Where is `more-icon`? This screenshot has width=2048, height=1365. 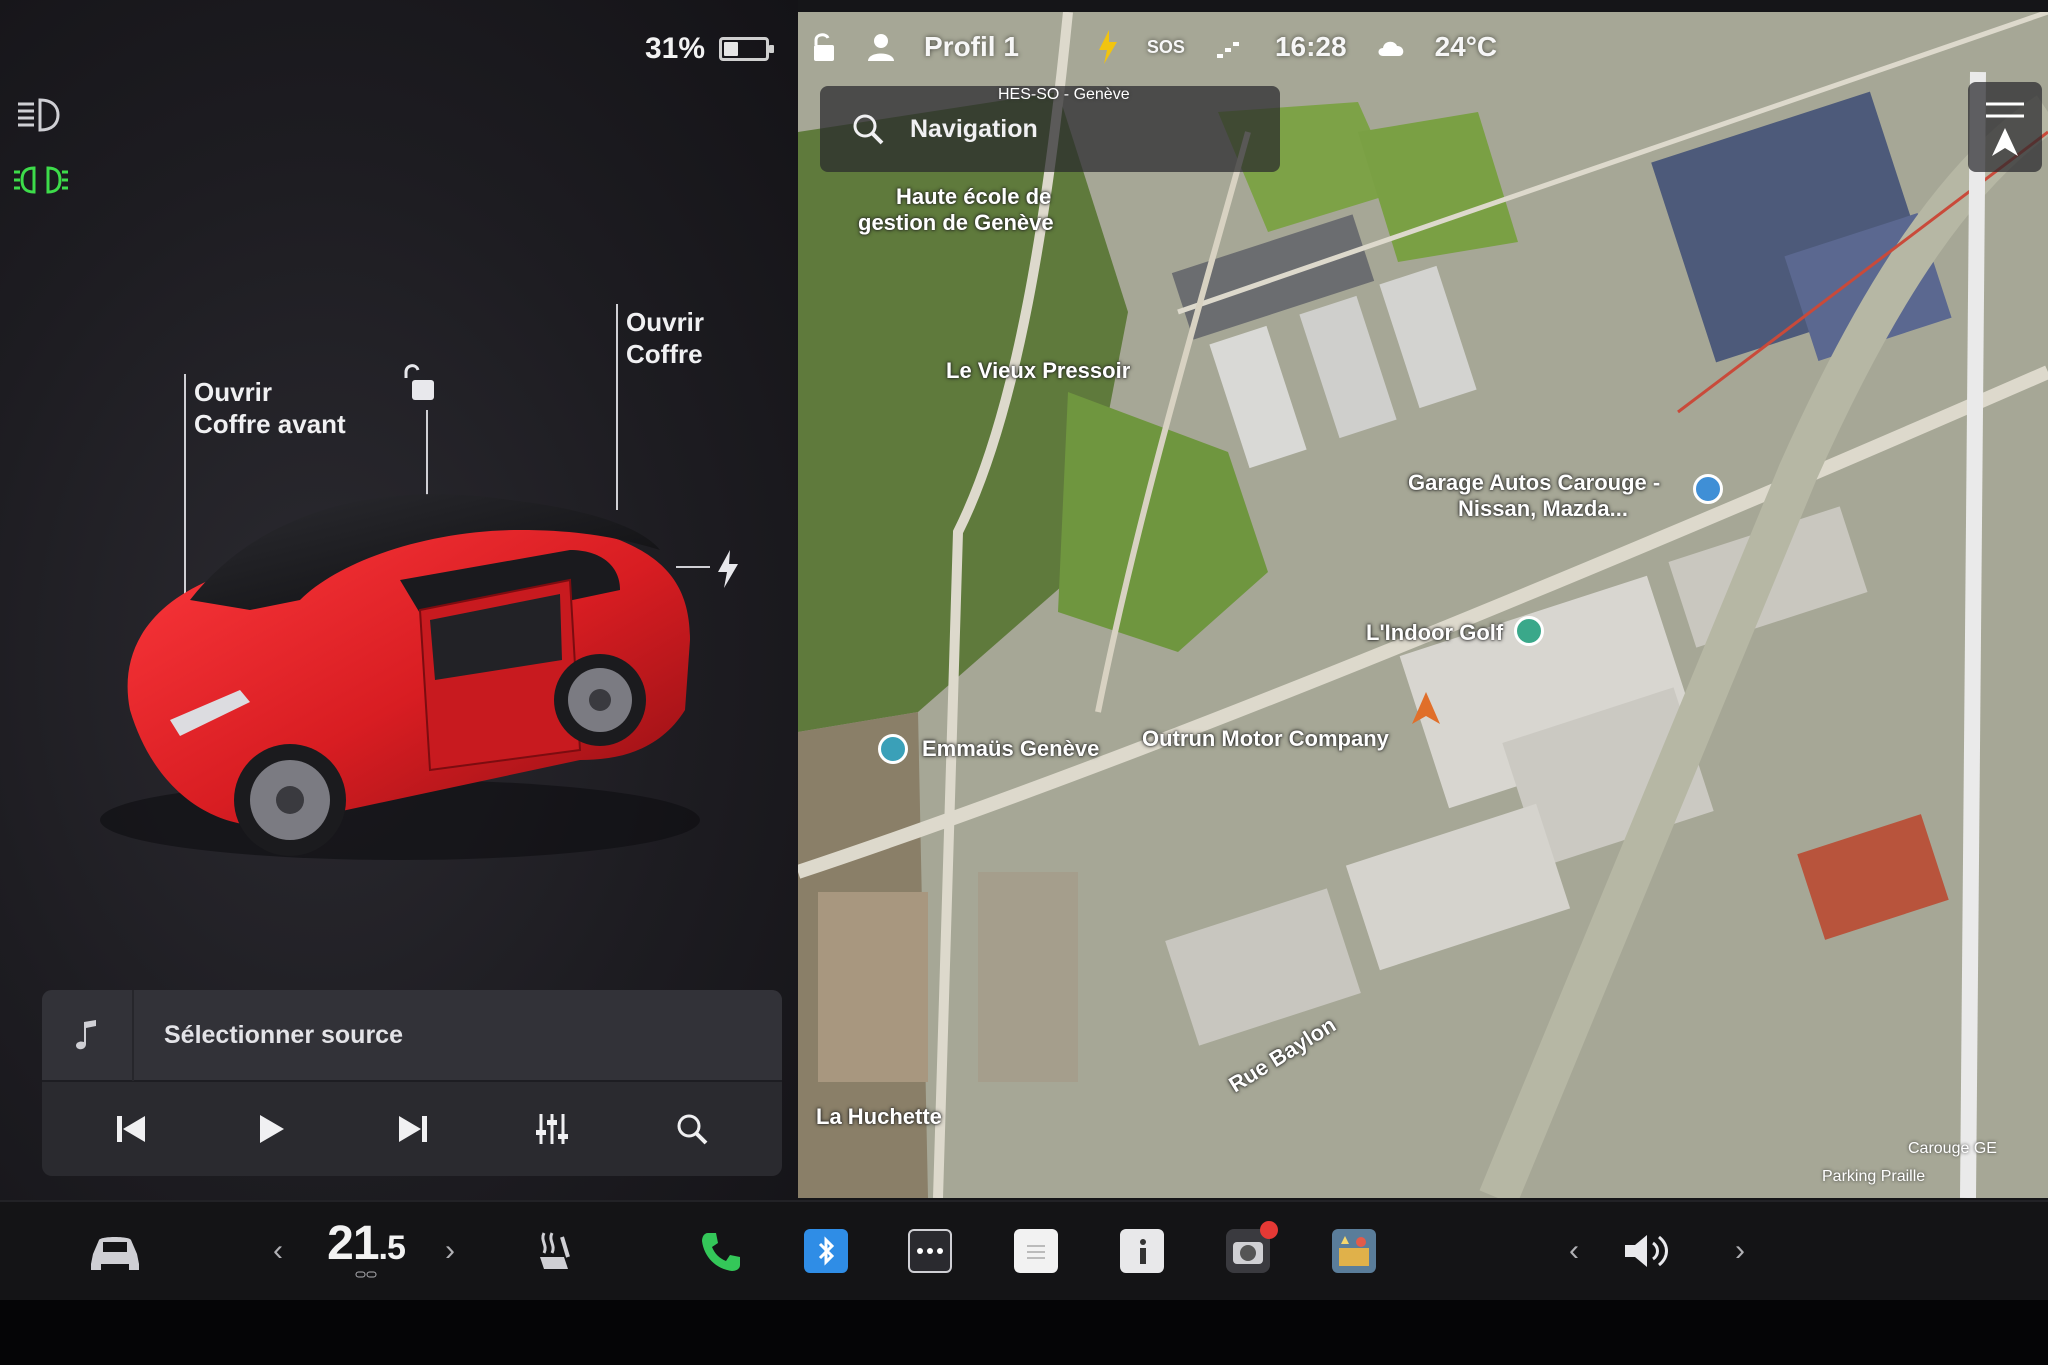
more-icon is located at coordinates (930, 1251).